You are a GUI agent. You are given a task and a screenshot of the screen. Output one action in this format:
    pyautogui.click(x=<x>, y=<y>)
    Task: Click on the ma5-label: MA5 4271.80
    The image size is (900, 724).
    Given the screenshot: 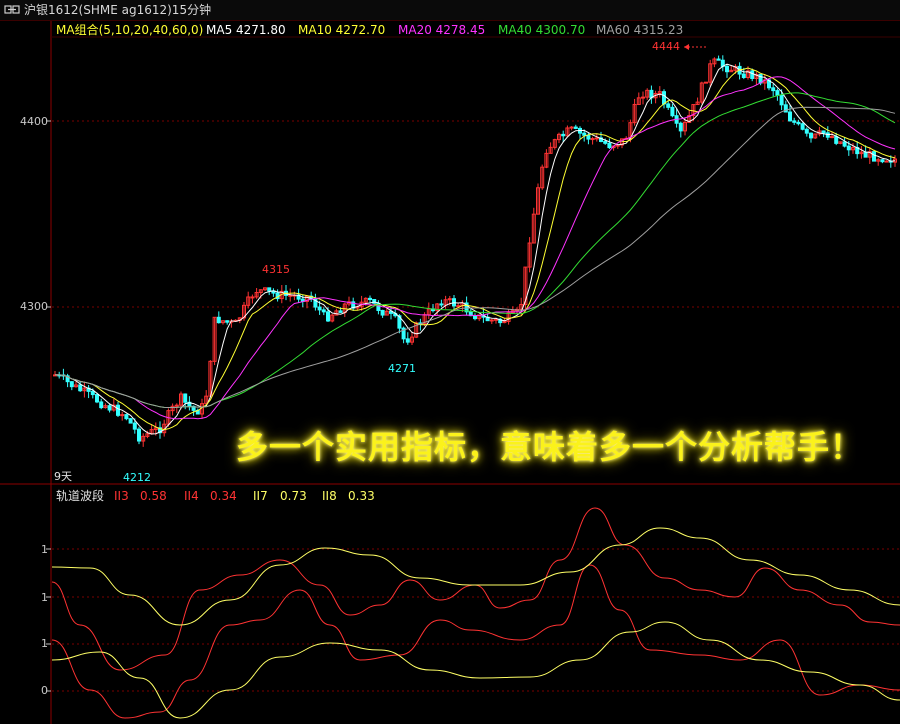 What is the action you would take?
    pyautogui.click(x=246, y=30)
    